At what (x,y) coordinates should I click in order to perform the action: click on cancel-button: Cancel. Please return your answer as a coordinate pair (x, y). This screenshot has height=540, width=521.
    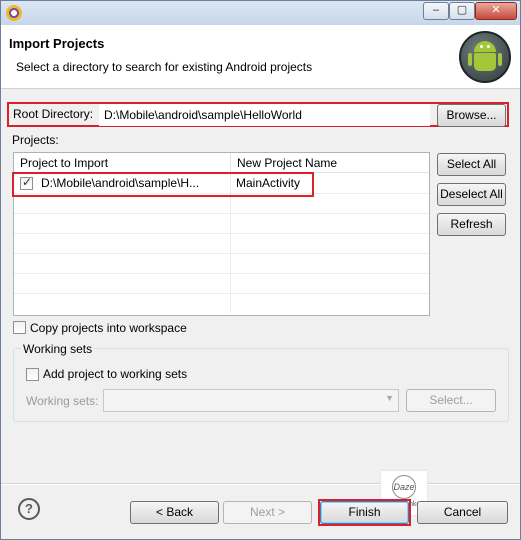
    Looking at the image, I should click on (462, 512).